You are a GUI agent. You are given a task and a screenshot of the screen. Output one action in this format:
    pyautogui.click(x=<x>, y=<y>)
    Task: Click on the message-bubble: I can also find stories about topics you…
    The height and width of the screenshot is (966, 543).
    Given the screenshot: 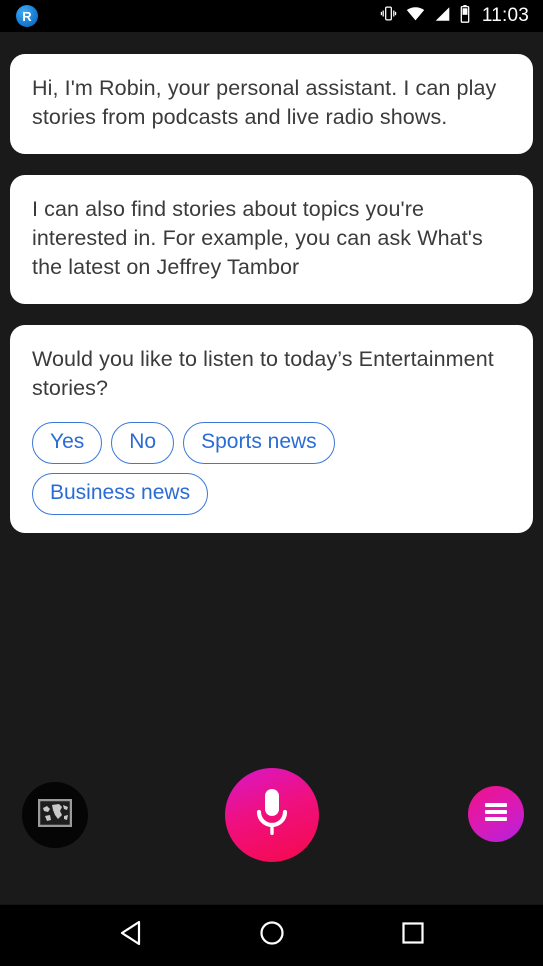 What is the action you would take?
    pyautogui.click(x=271, y=239)
    